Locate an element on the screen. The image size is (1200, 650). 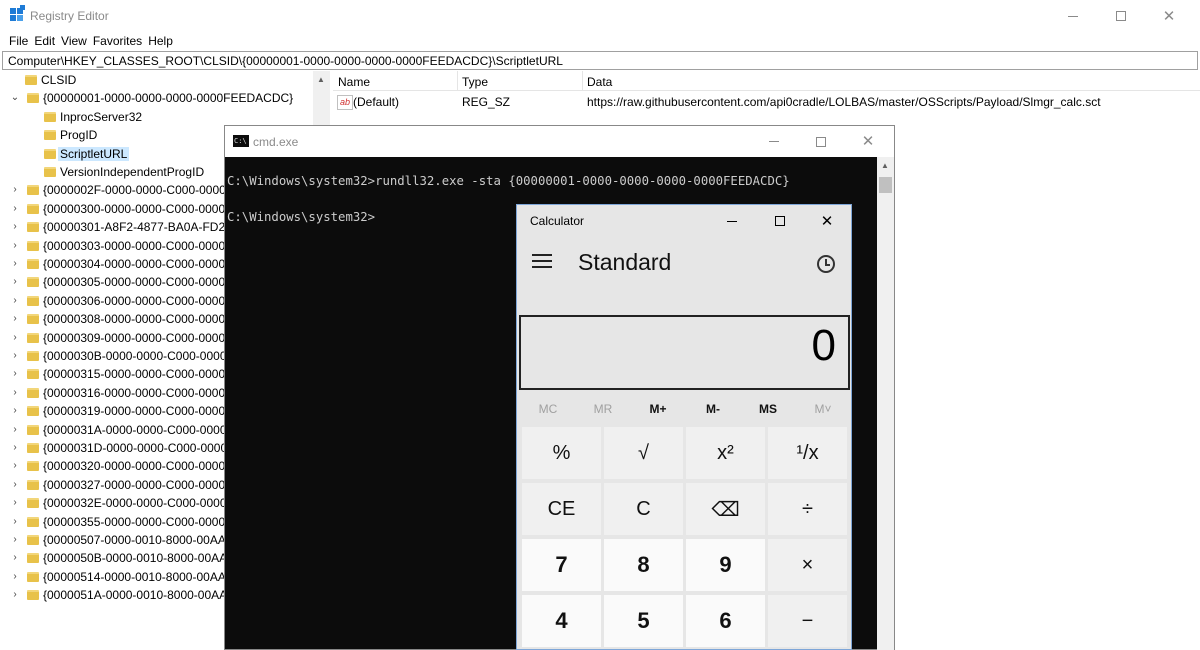
tree-item-label: {0000031A-0000-0000-C000-0000 is located at coordinates (135, 429).